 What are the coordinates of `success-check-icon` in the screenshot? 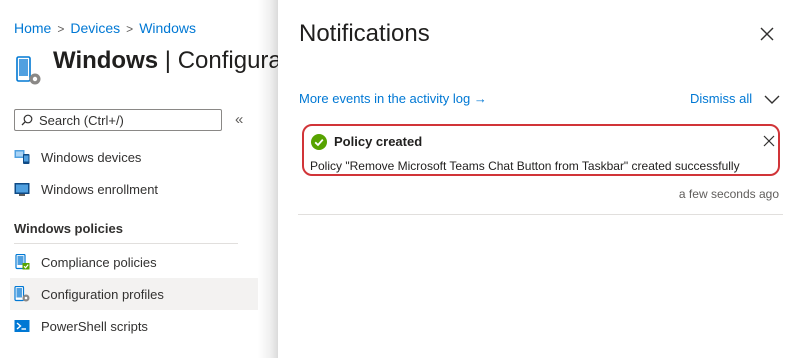 It's located at (319, 142).